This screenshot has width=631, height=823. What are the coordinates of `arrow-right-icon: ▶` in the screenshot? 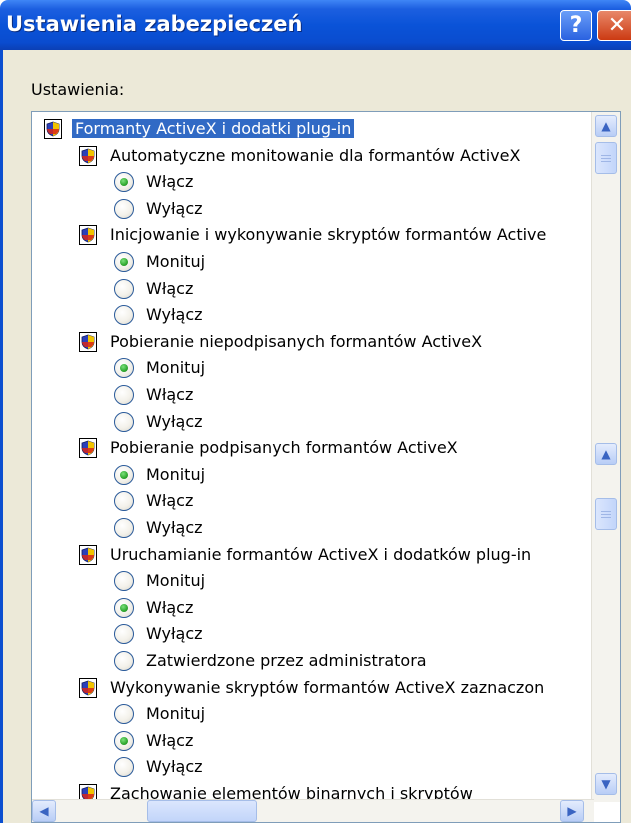 It's located at (572, 811).